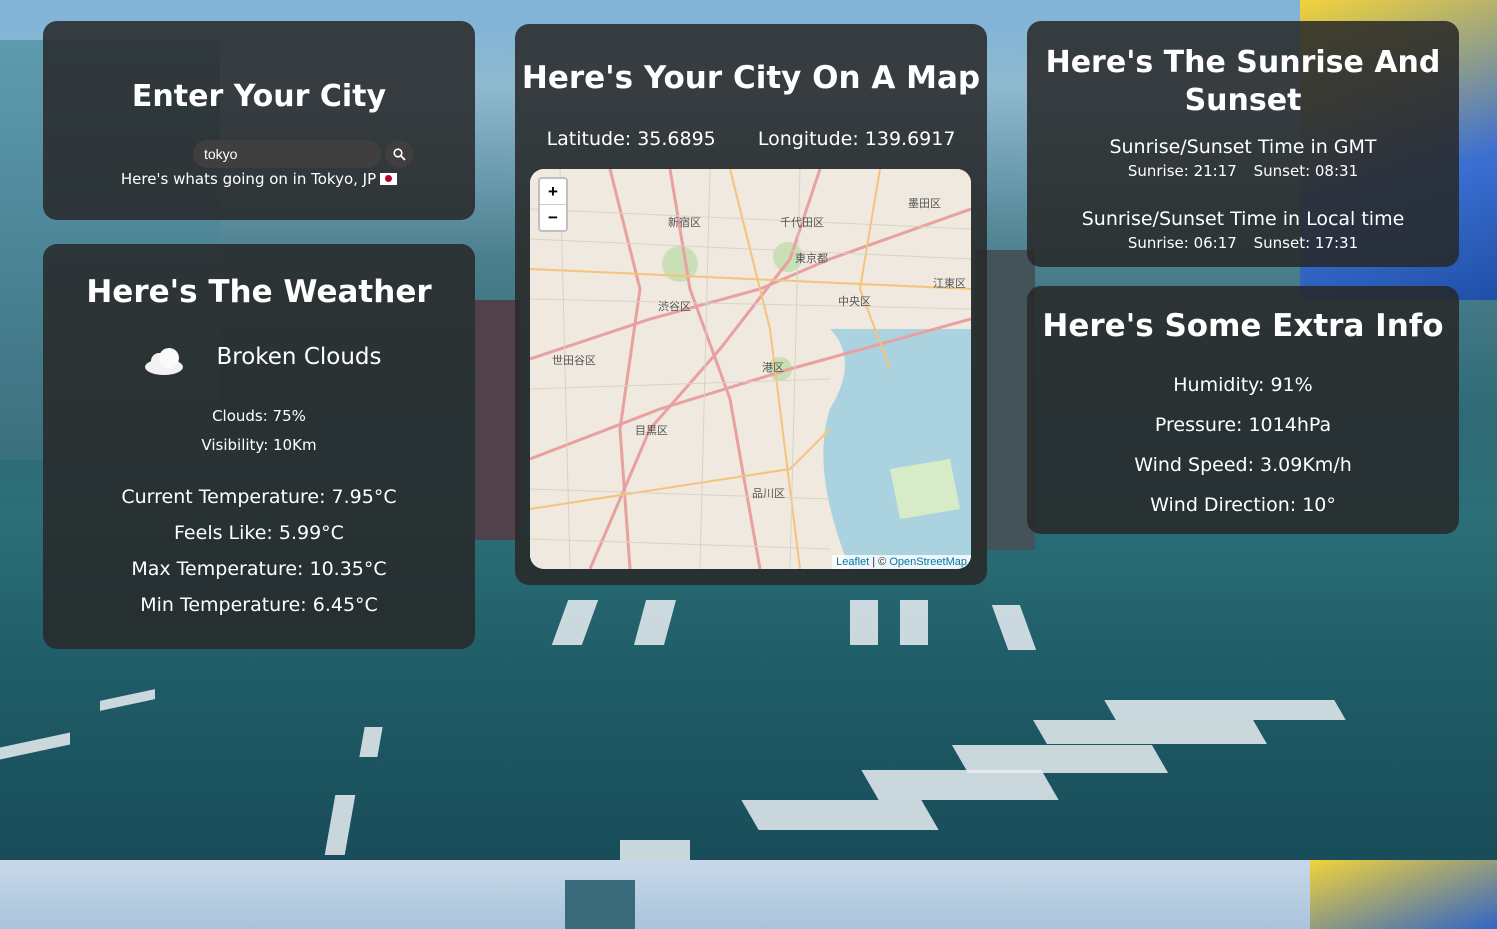 This screenshot has height=929, width=1497. I want to click on zoom-in-button: +, so click(553, 191).